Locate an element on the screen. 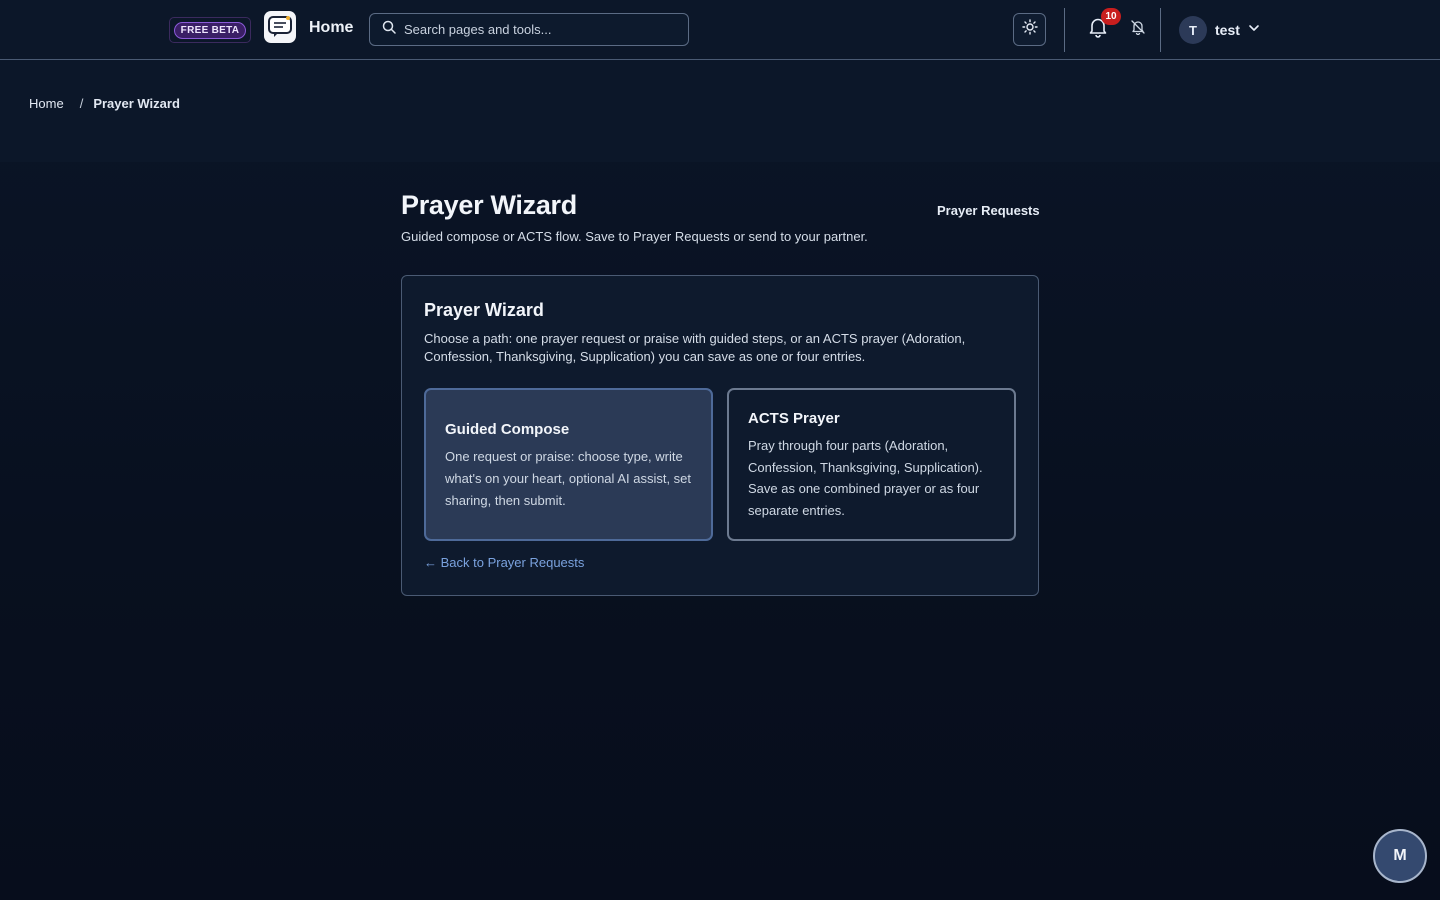 The width and height of the screenshot is (1440, 900). card-title: Prayer Wizard is located at coordinates (484, 310).